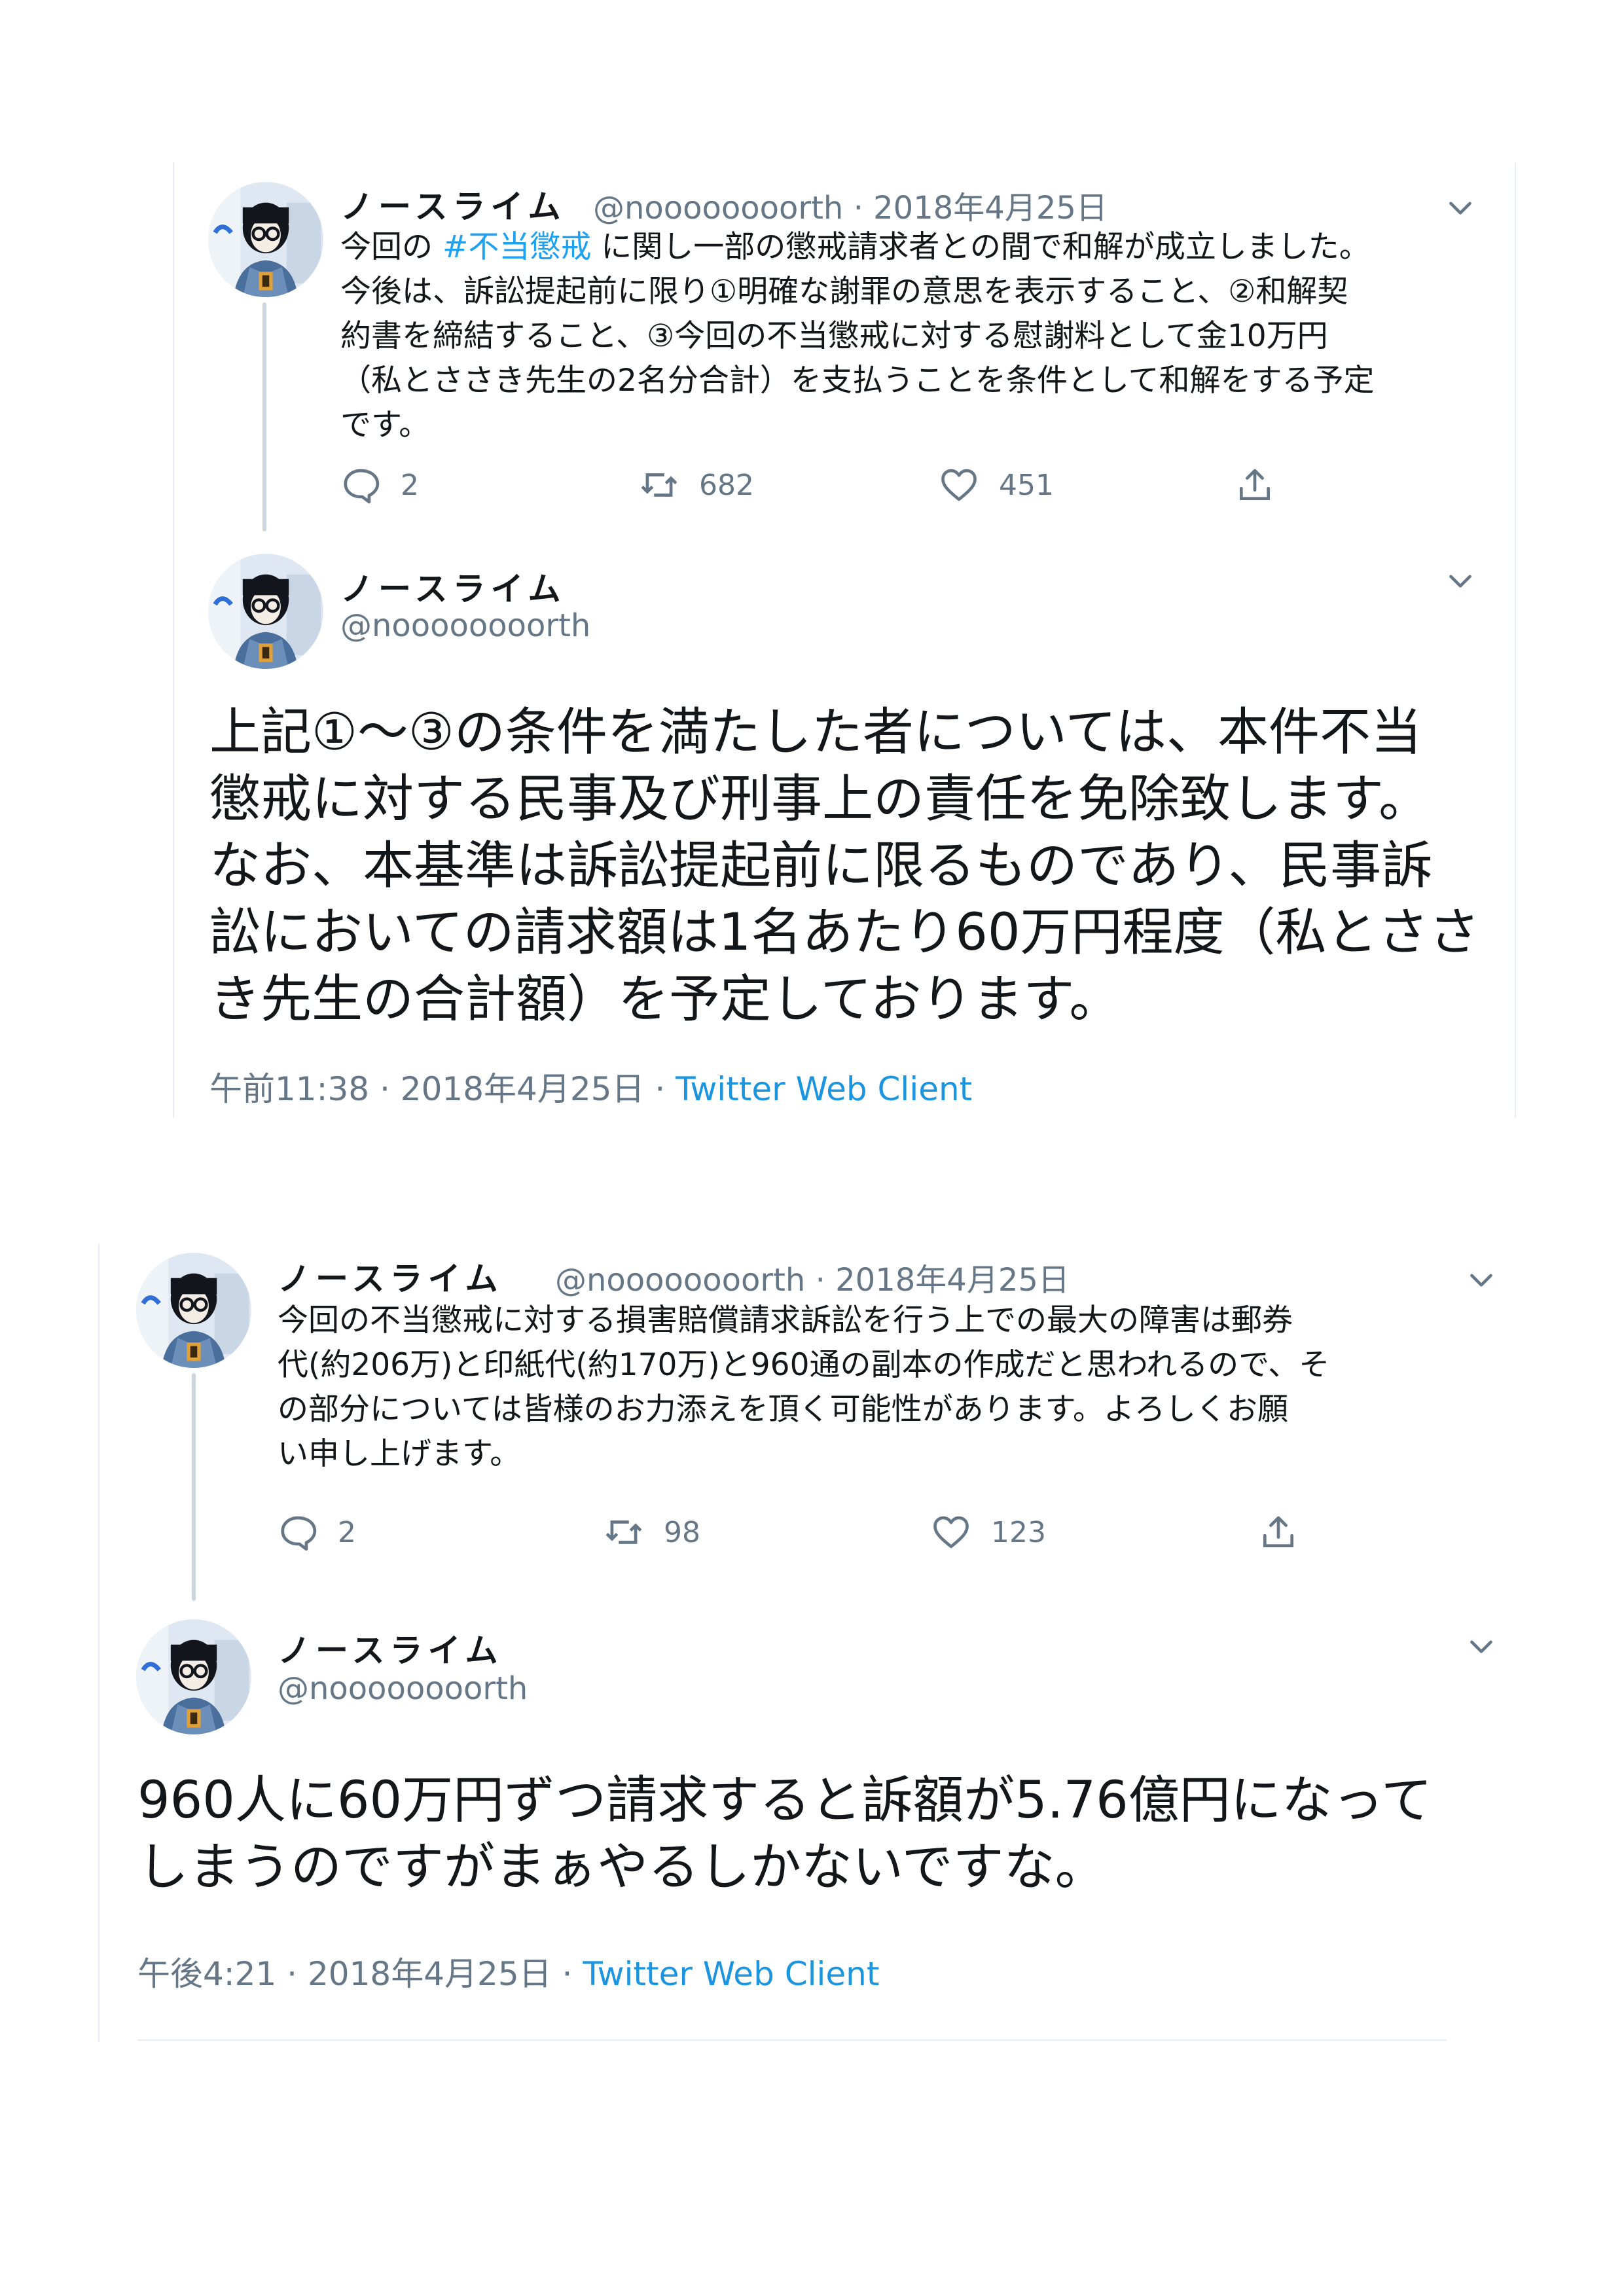  I want to click on retweet-count: 98, so click(682, 1532).